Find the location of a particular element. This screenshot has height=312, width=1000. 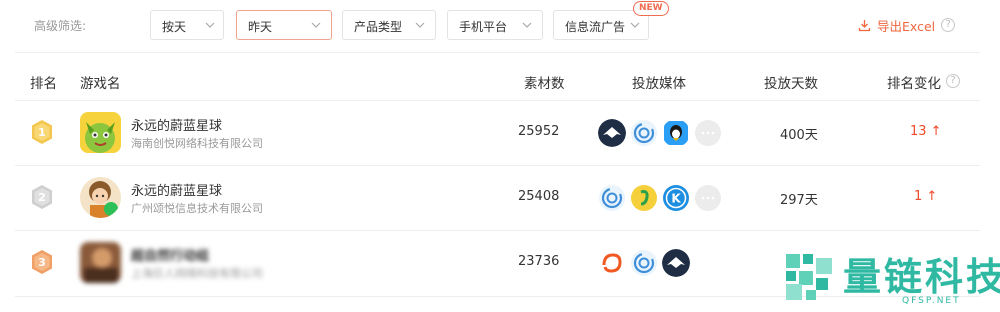

watermark: 量链科技 QFSP.NET is located at coordinates (890, 275).